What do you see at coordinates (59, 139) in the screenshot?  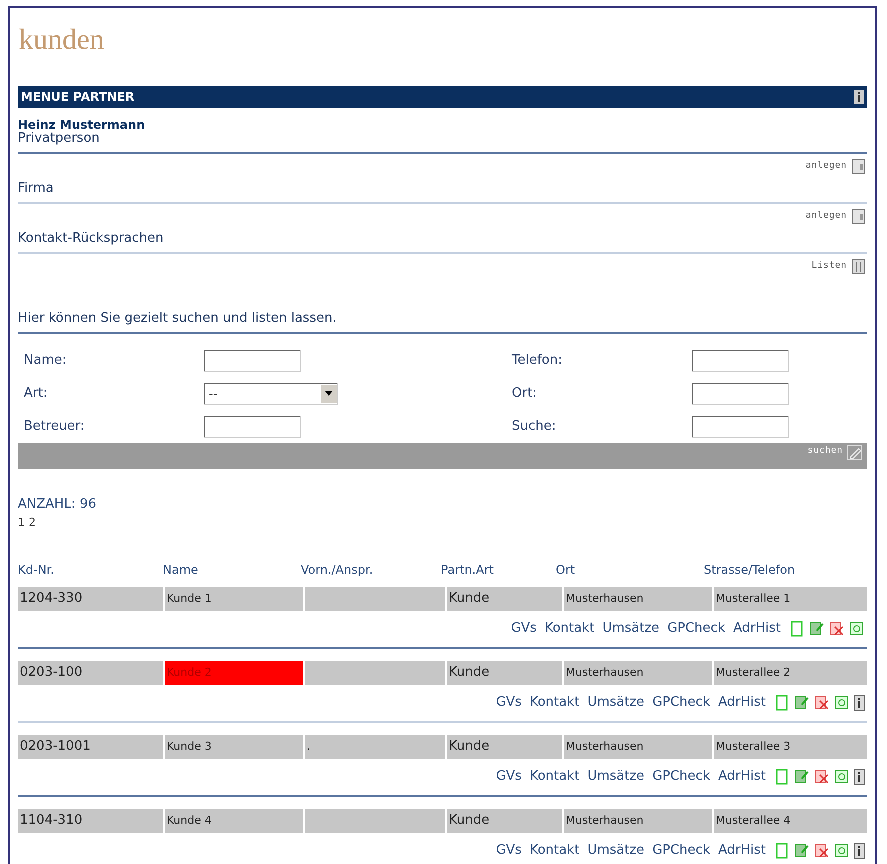 I see `person-type: Privatperson` at bounding box center [59, 139].